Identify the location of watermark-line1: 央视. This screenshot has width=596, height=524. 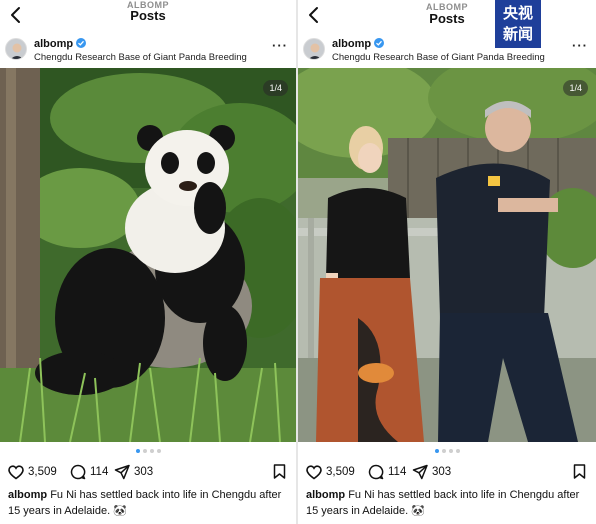
(517, 13).